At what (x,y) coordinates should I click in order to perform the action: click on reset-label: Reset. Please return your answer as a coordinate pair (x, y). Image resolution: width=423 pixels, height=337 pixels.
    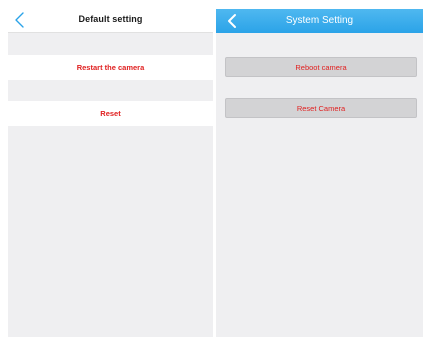
    Looking at the image, I should click on (110, 113).